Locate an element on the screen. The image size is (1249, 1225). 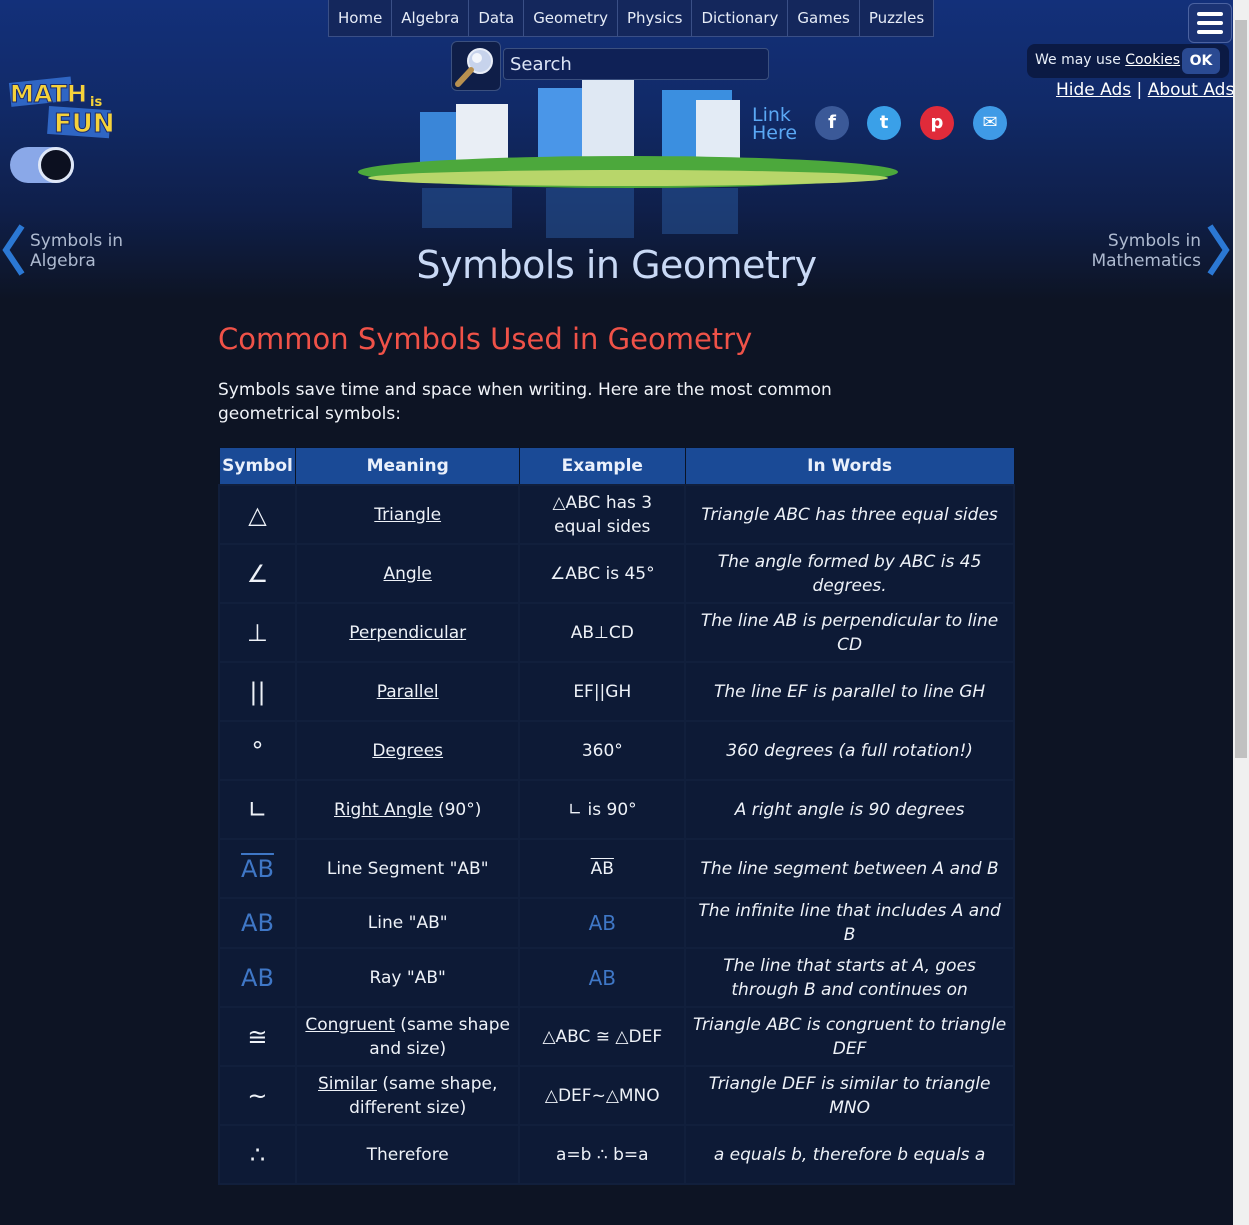
twitter-icon: t is located at coordinates (884, 123).